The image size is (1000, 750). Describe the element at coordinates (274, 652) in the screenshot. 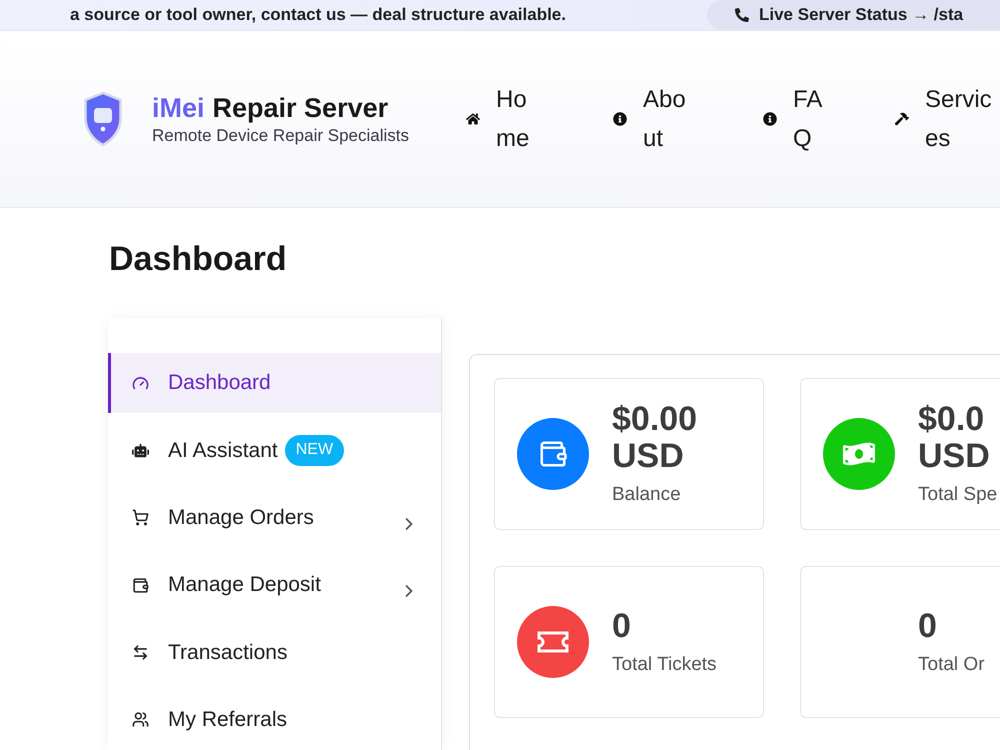

I see `sidebar-item: Transactions` at that location.